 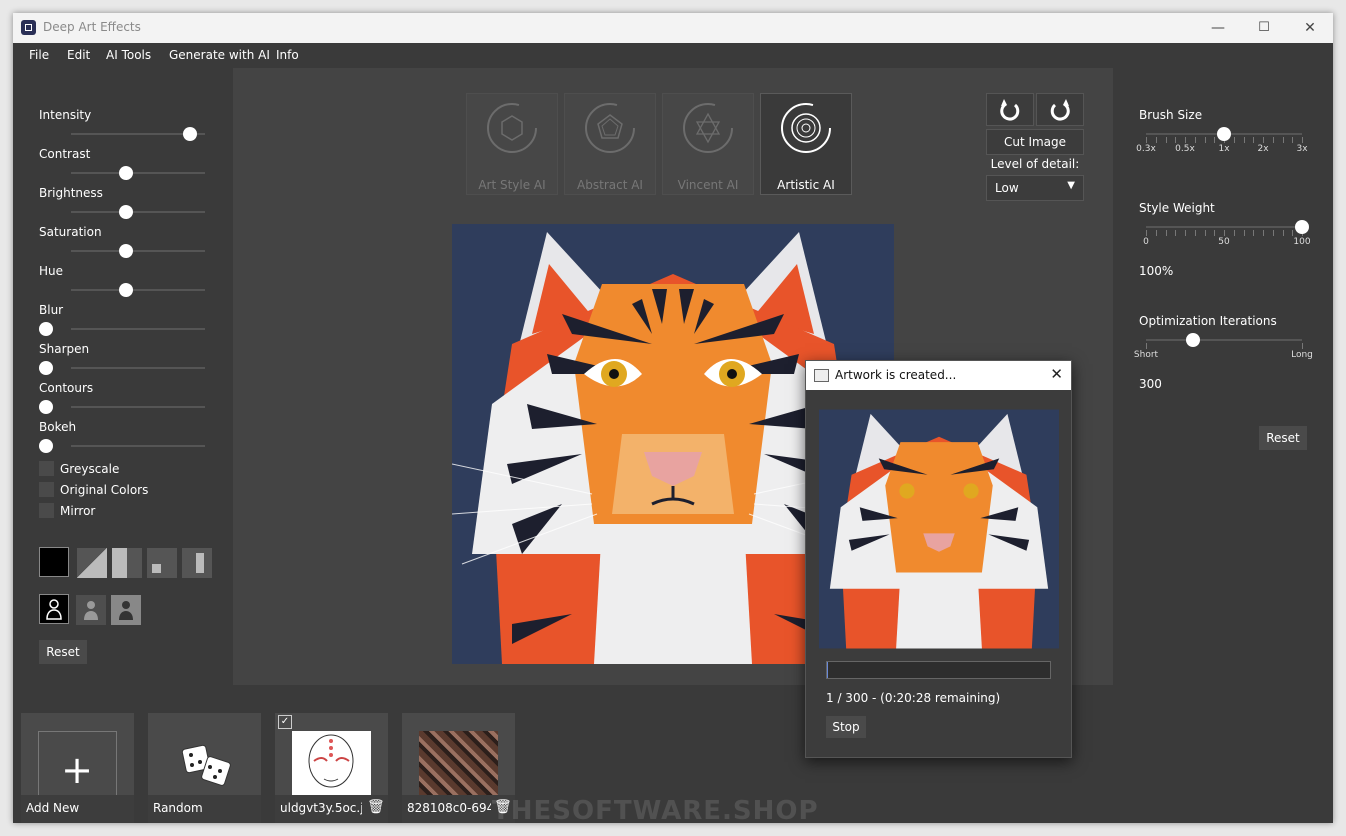 I want to click on slider-label-saturation: Saturation, so click(x=70, y=232).